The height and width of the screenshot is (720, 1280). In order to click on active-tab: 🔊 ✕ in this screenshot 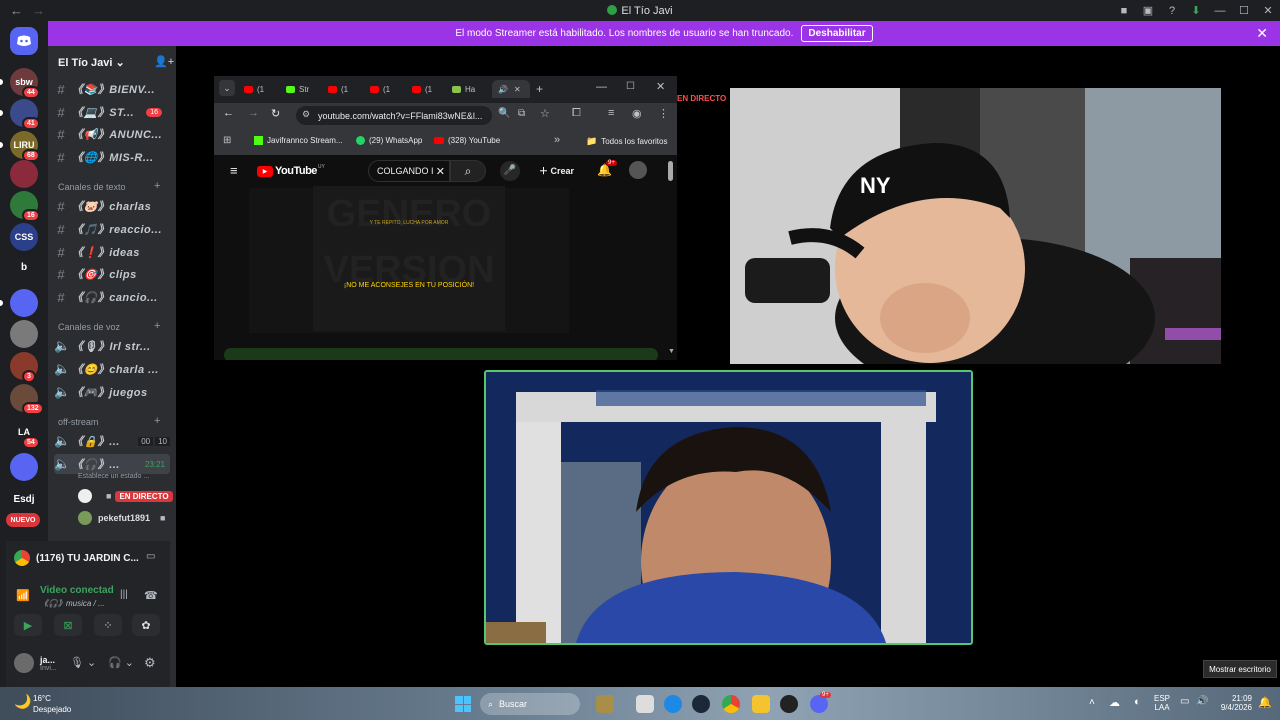, I will do `click(511, 89)`.